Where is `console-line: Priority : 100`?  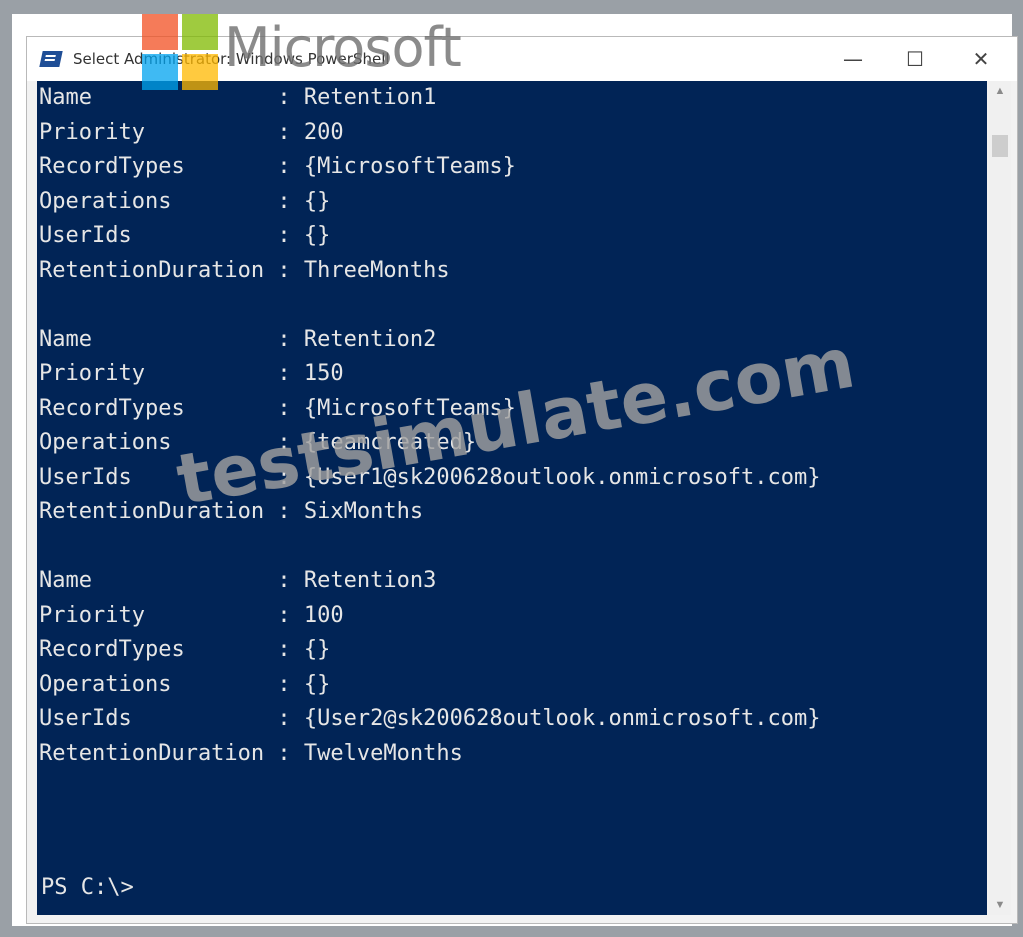 console-line: Priority : 100 is located at coordinates (191, 615).